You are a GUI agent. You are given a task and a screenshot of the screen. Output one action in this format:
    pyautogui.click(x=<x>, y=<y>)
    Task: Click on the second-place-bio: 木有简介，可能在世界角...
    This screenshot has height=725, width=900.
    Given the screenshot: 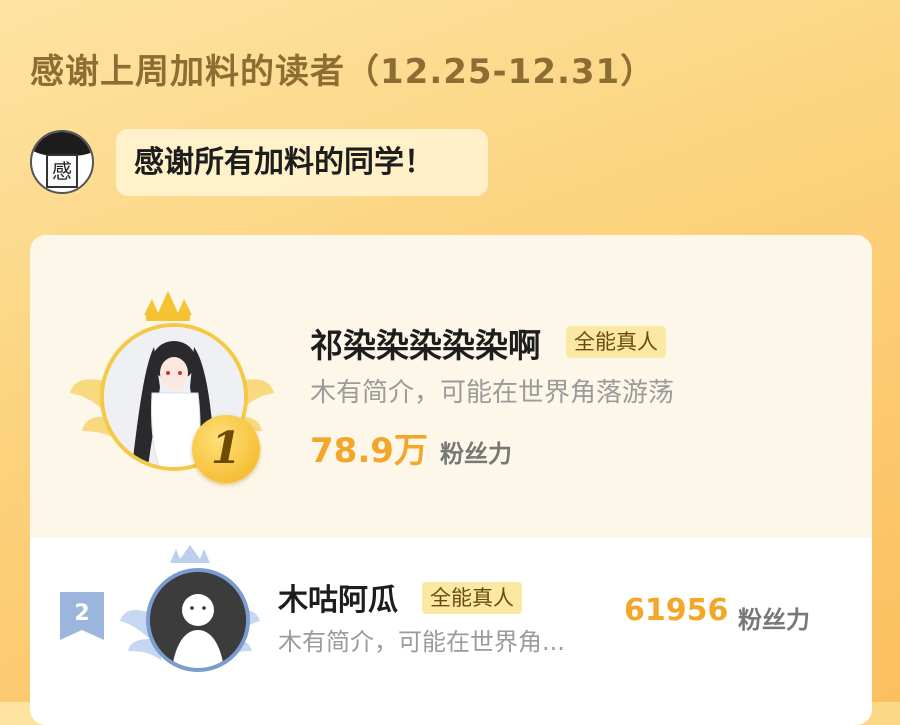 What is the action you would take?
    pyautogui.click(x=421, y=642)
    